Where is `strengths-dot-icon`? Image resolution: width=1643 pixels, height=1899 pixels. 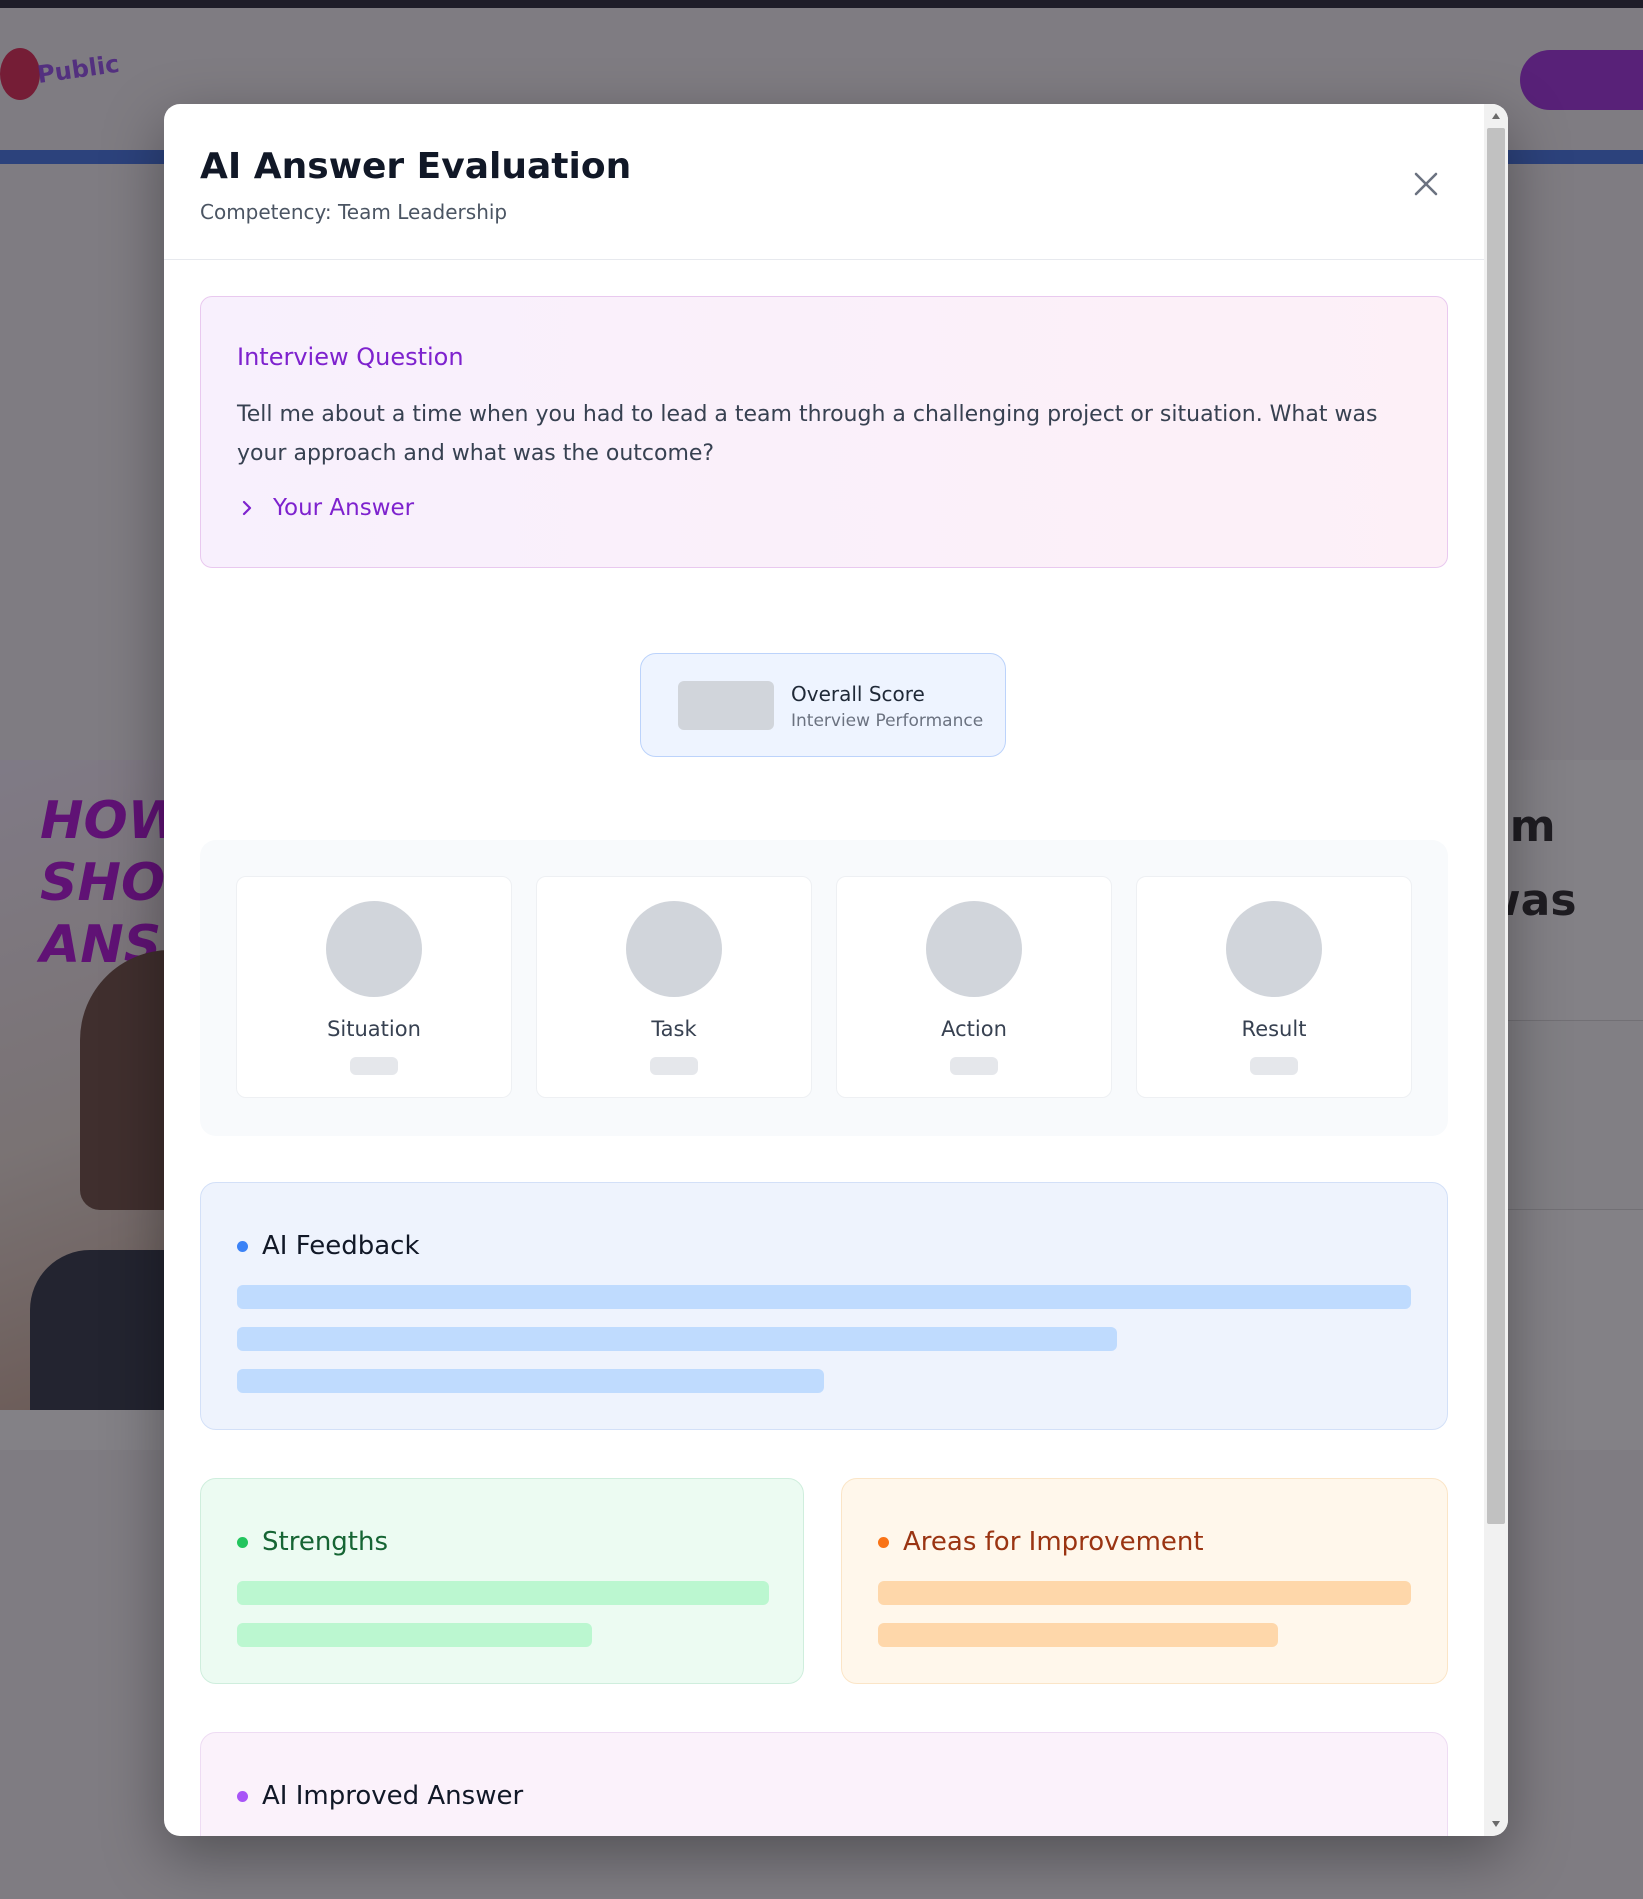
strengths-dot-icon is located at coordinates (242, 1542).